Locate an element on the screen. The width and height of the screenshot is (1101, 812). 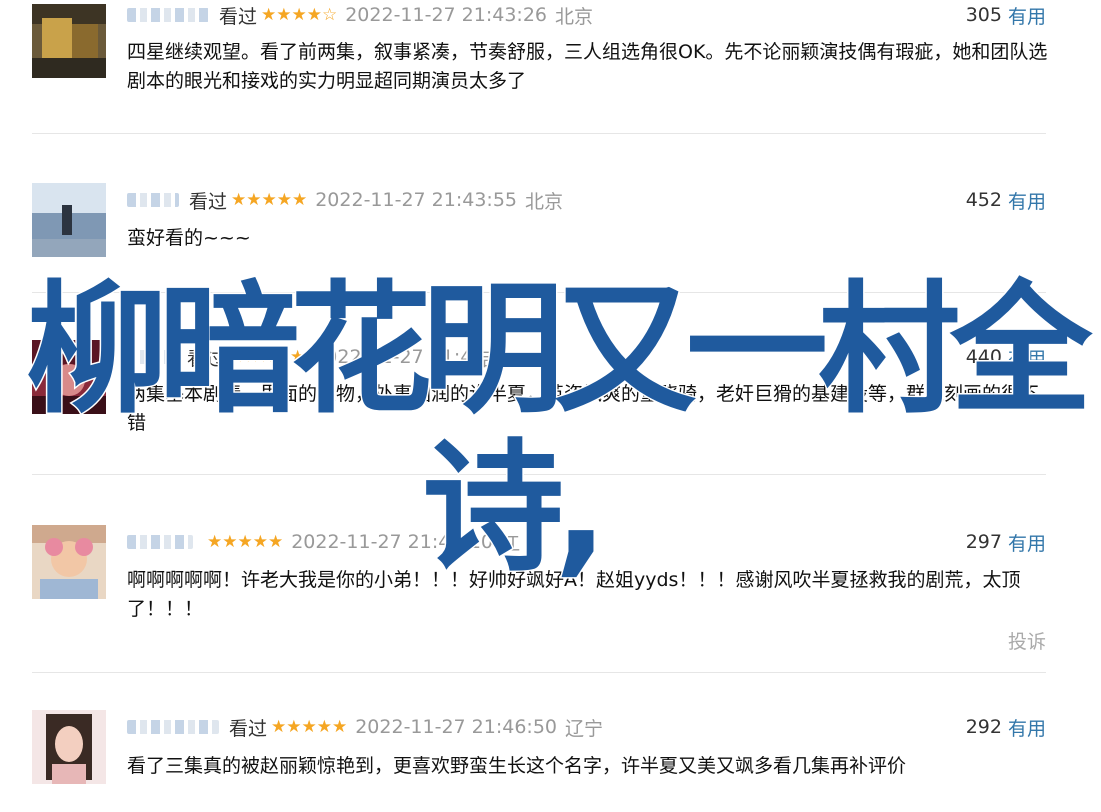
vote-count: 305 is located at coordinates (983, 15).